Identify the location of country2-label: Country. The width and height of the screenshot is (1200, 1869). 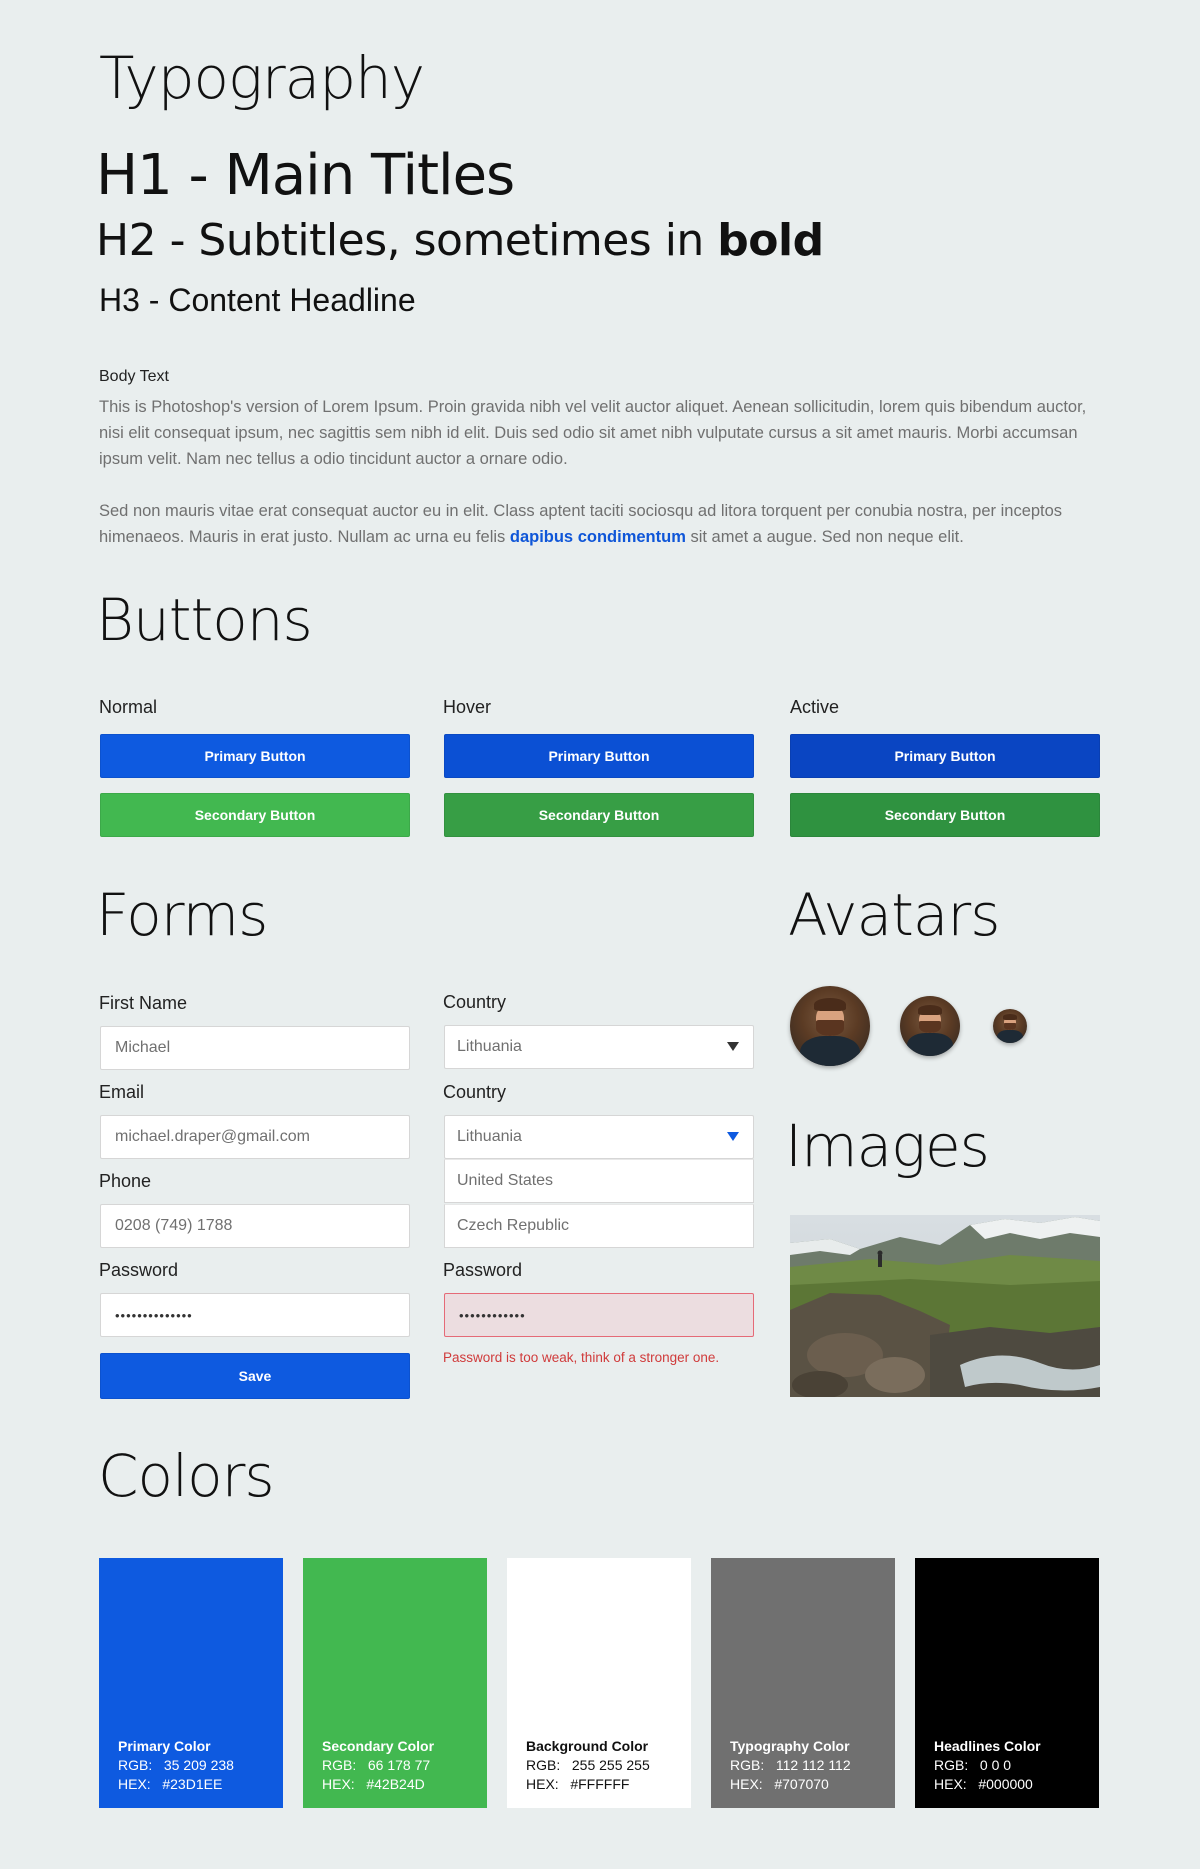
(475, 1092).